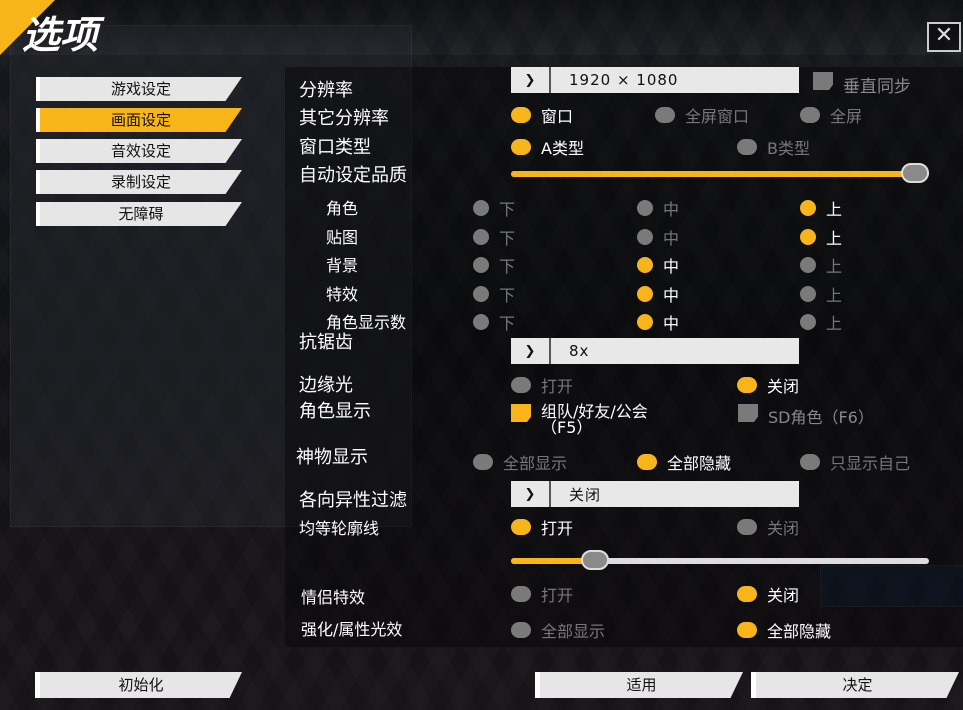  Describe the element at coordinates (855, 685) in the screenshot. I see `confirm-button: 决定` at that location.